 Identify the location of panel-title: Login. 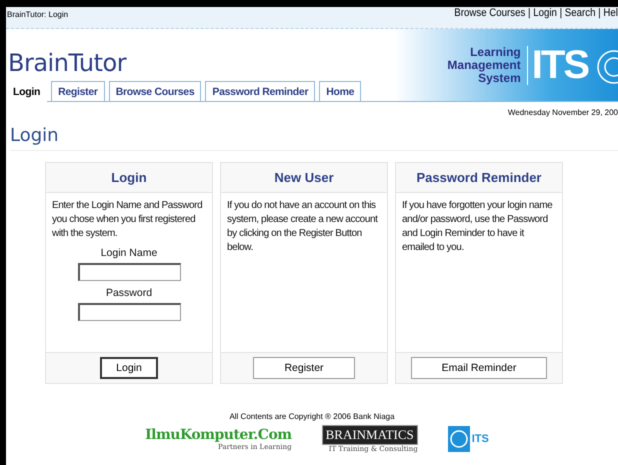
(129, 177).